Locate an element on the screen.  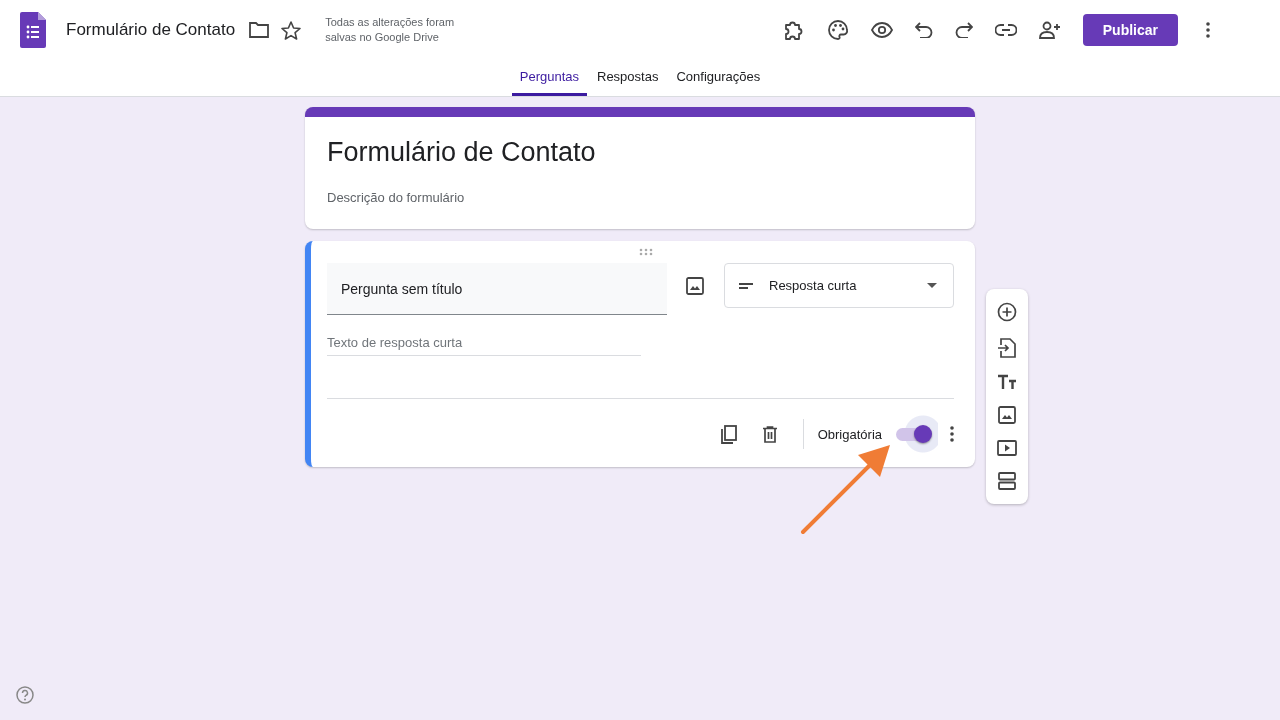
question-type-dropdown: Resposta curta is located at coordinates (839, 285).